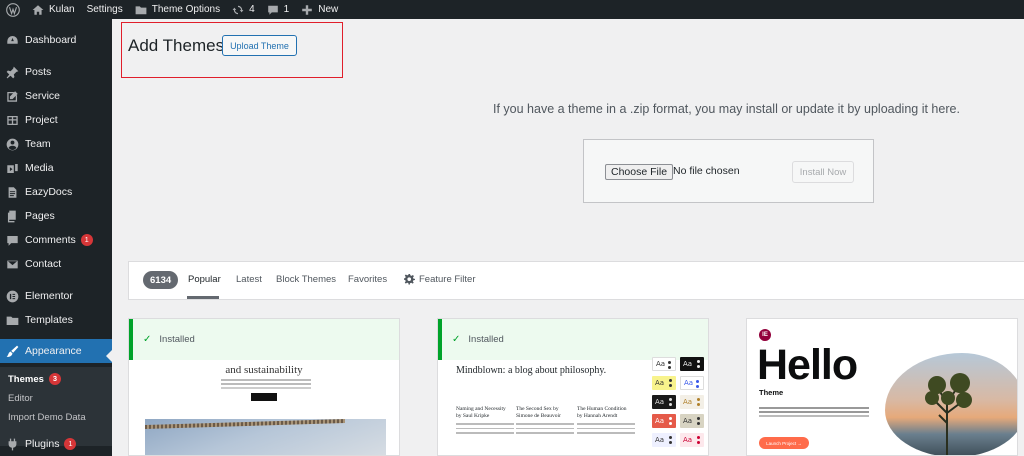 The height and width of the screenshot is (456, 1024). What do you see at coordinates (307, 9) in the screenshot?
I see `plus-icon` at bounding box center [307, 9].